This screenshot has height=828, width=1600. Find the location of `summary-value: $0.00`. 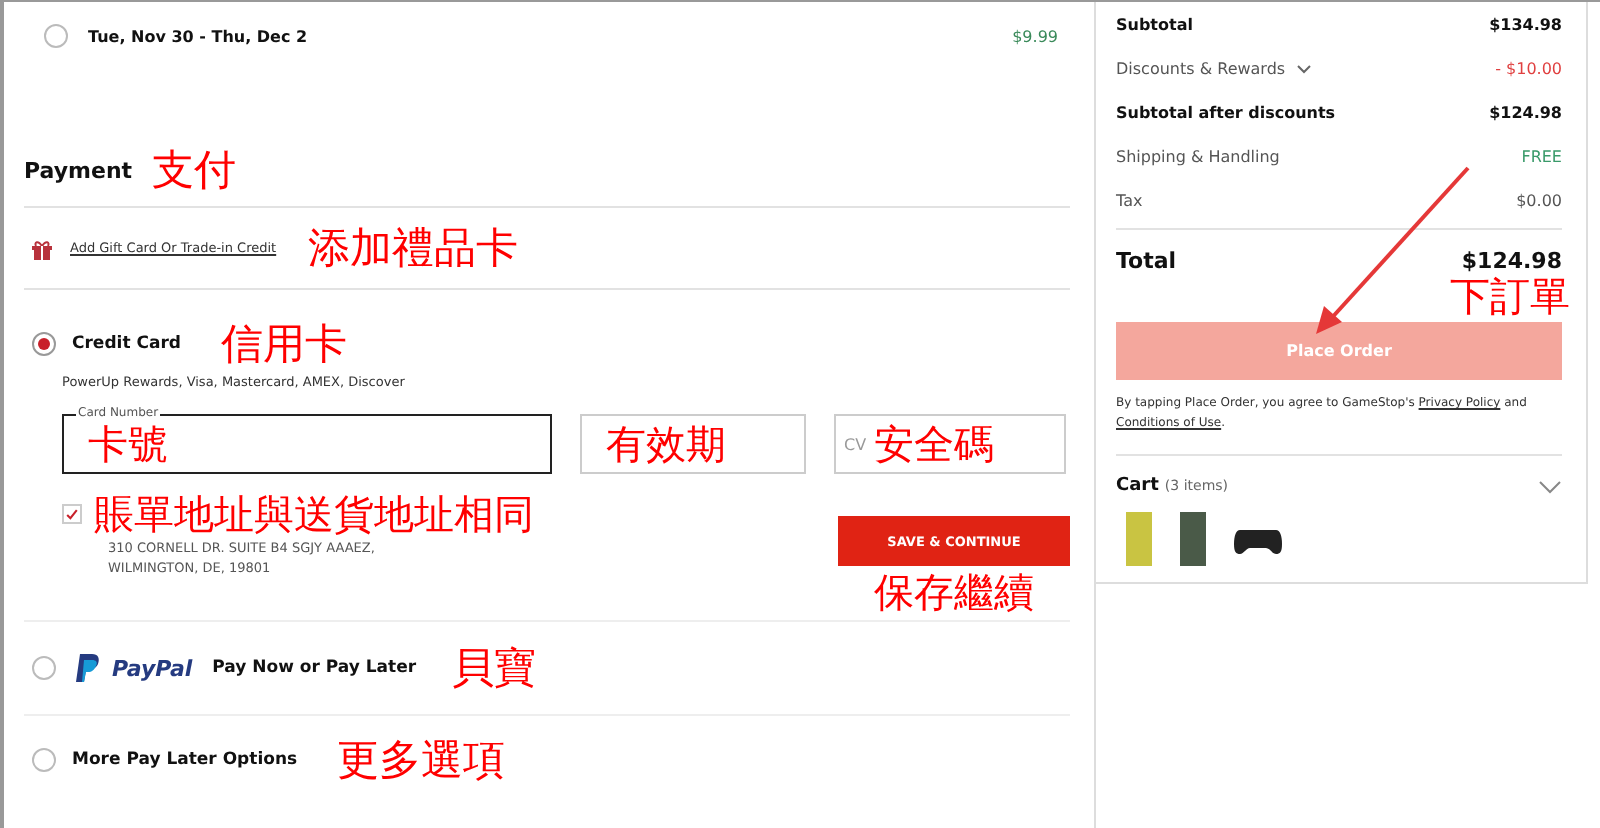

summary-value: $0.00 is located at coordinates (1539, 200).